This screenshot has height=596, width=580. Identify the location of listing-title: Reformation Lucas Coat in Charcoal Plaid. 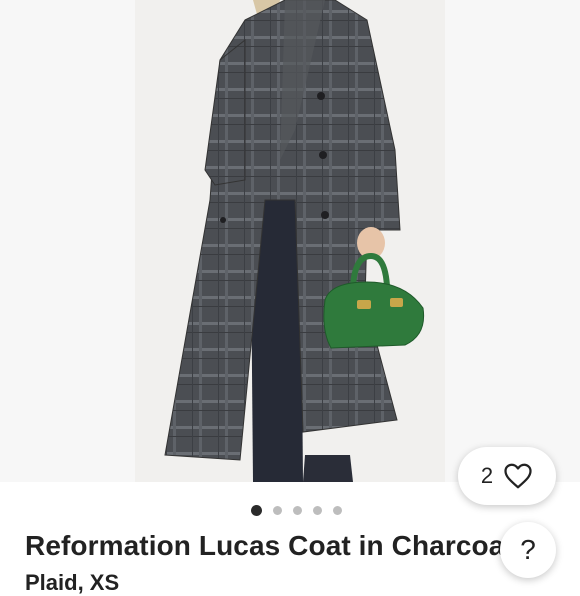
(265, 545).